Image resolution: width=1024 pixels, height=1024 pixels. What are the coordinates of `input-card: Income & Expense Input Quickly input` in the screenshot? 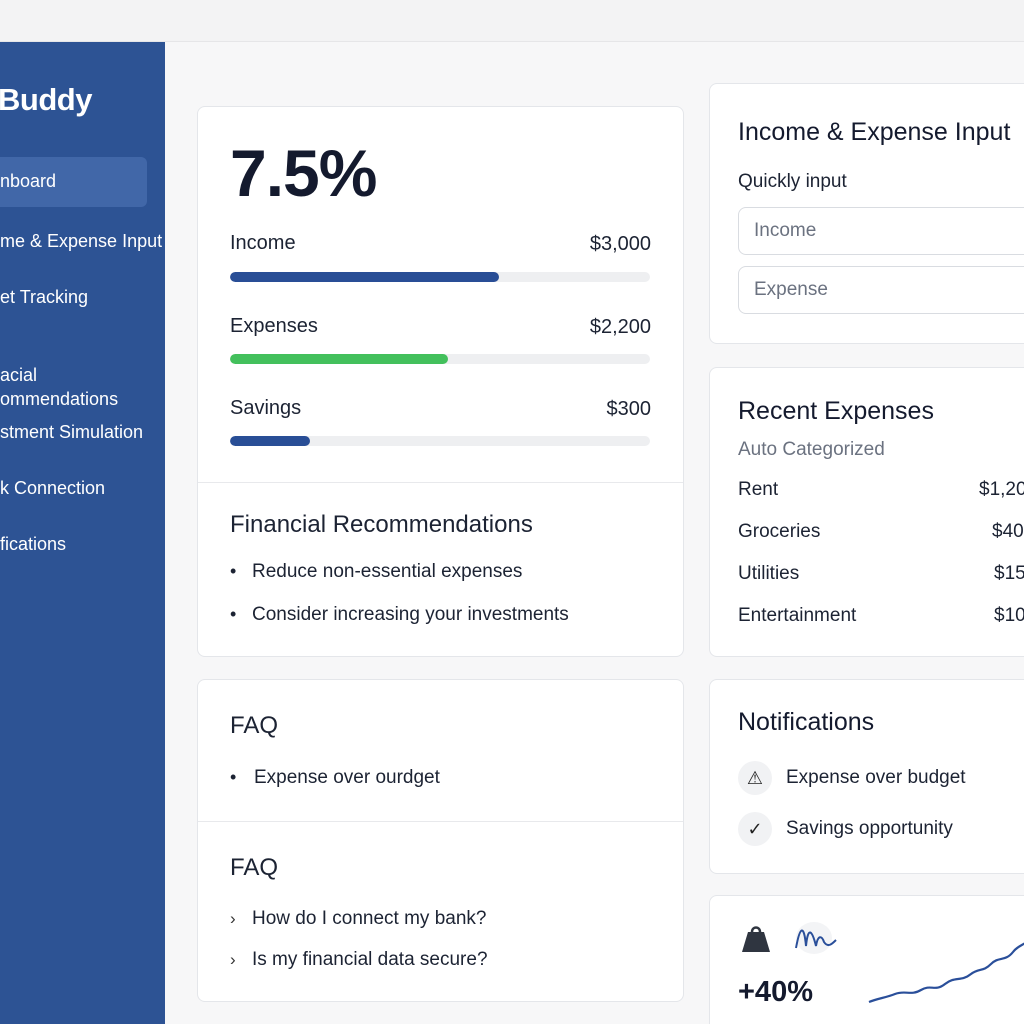 It's located at (866, 213).